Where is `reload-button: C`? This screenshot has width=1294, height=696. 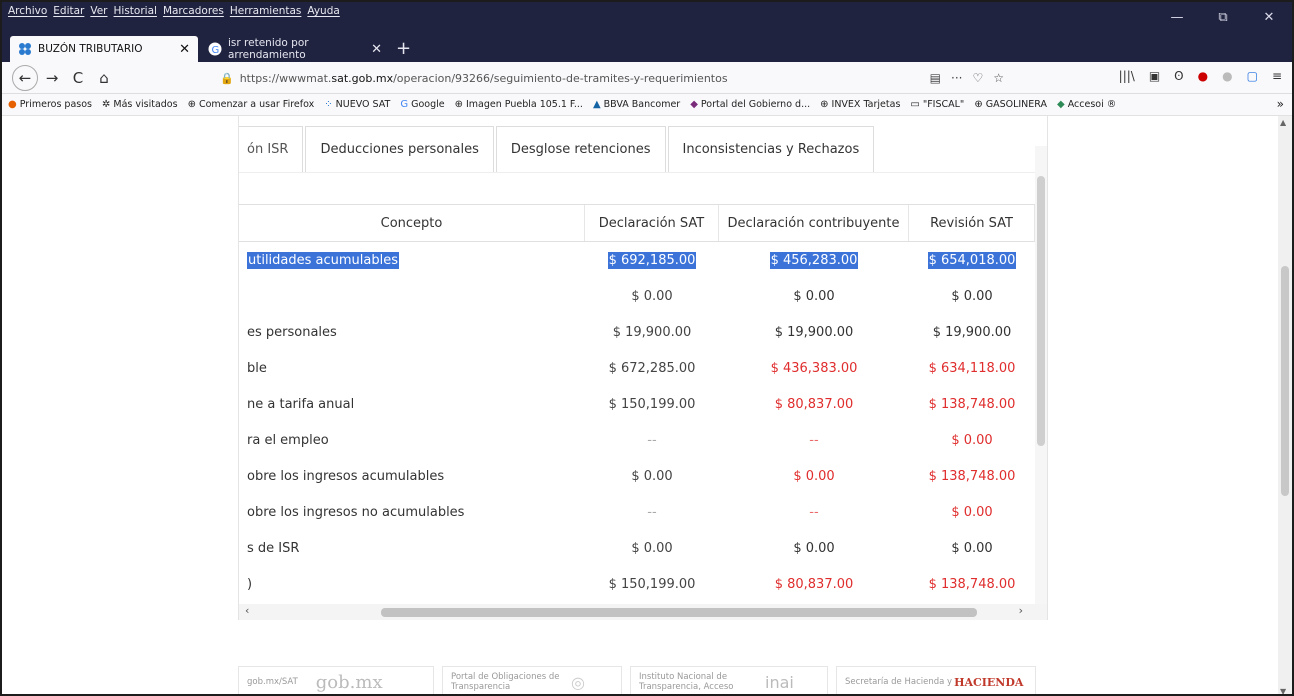 reload-button: C is located at coordinates (78, 78).